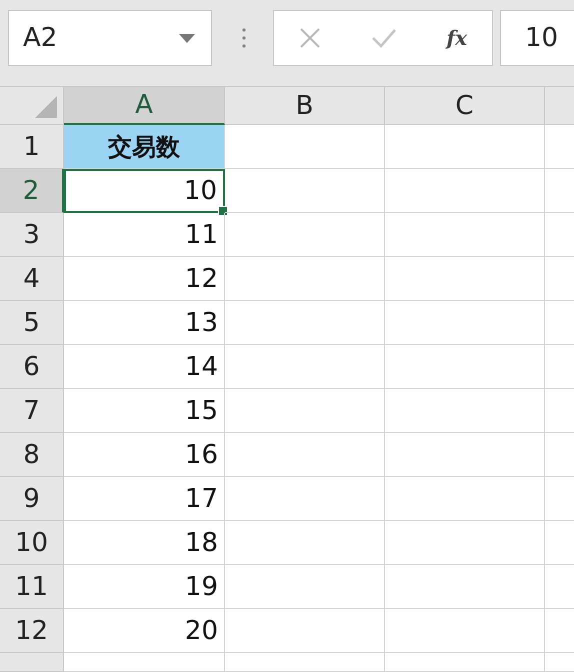 Image resolution: width=574 pixels, height=672 pixels. Describe the element at coordinates (144, 106) in the screenshot. I see `column-header: A` at that location.